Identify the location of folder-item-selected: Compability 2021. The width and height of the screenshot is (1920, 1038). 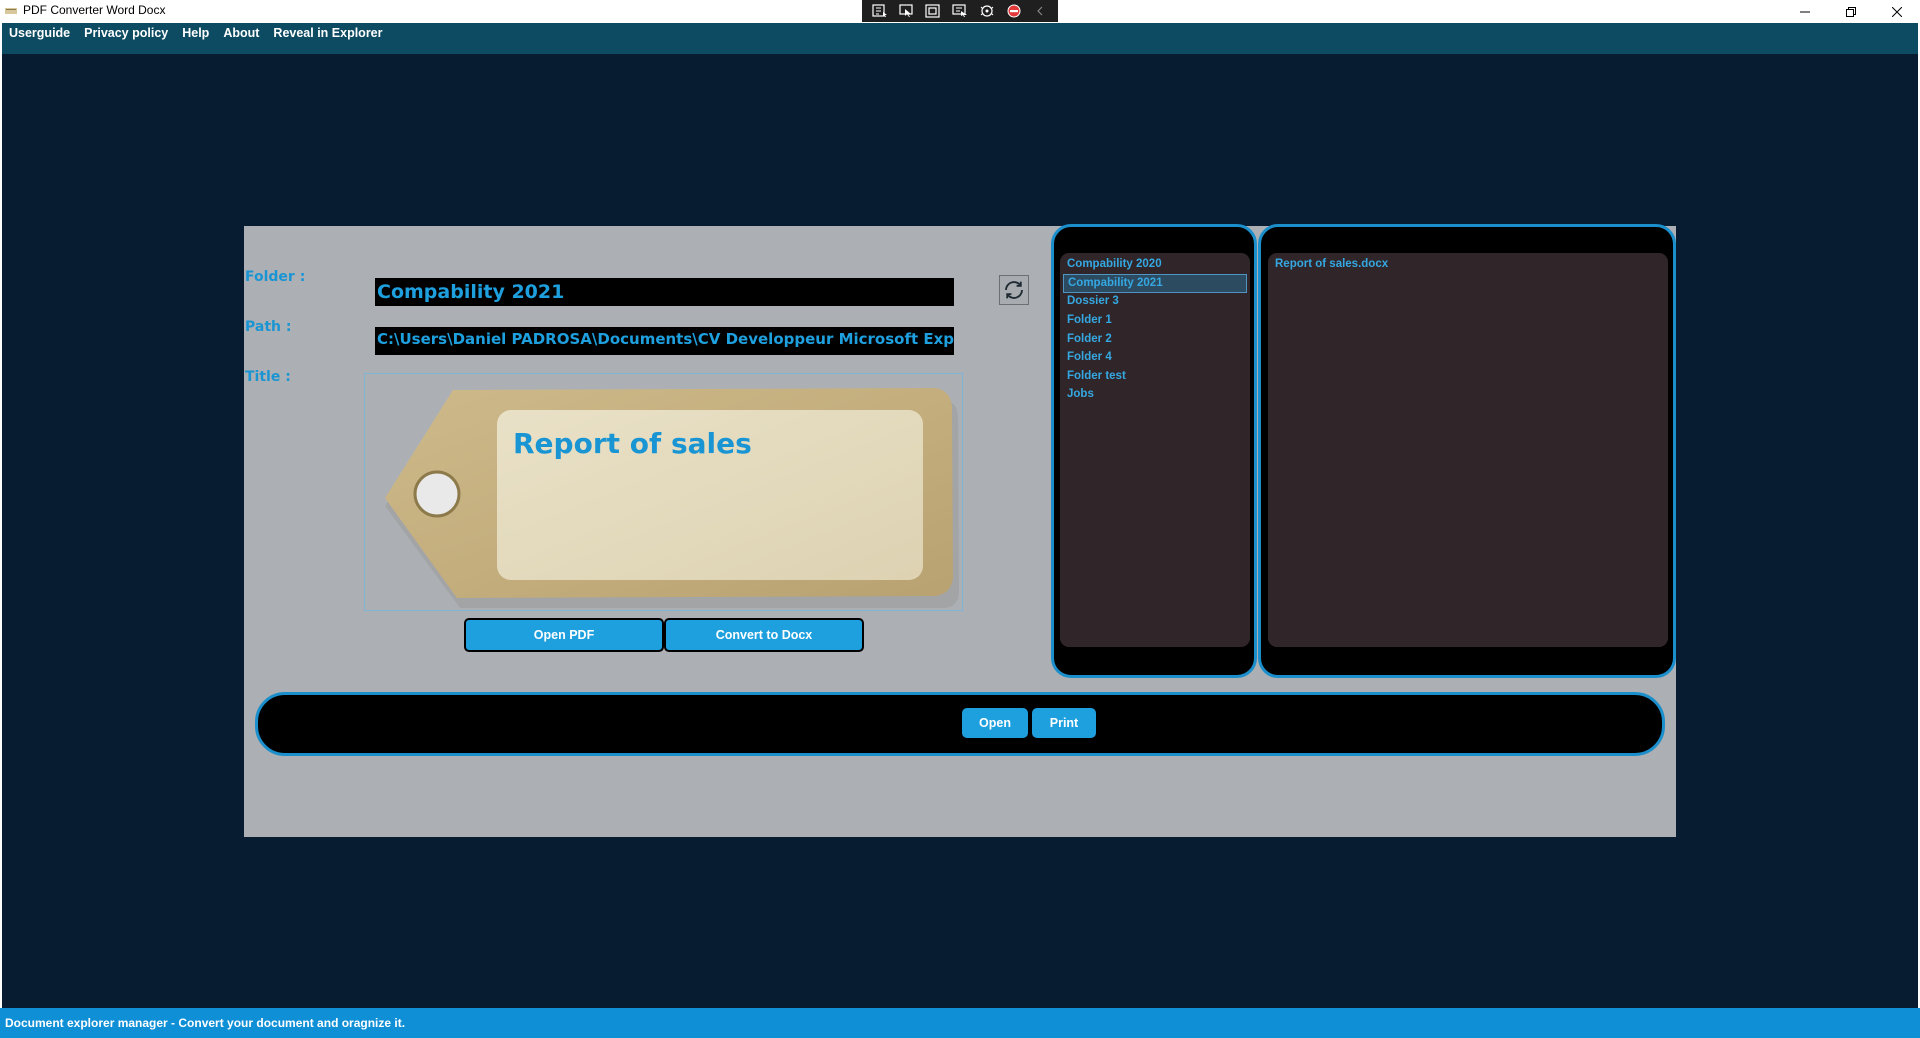
(1155, 283).